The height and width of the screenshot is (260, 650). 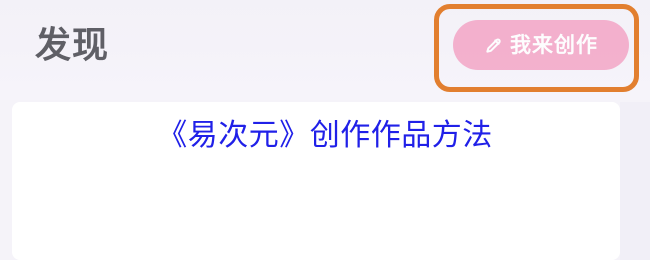 I want to click on pencil-icon, so click(x=493, y=45).